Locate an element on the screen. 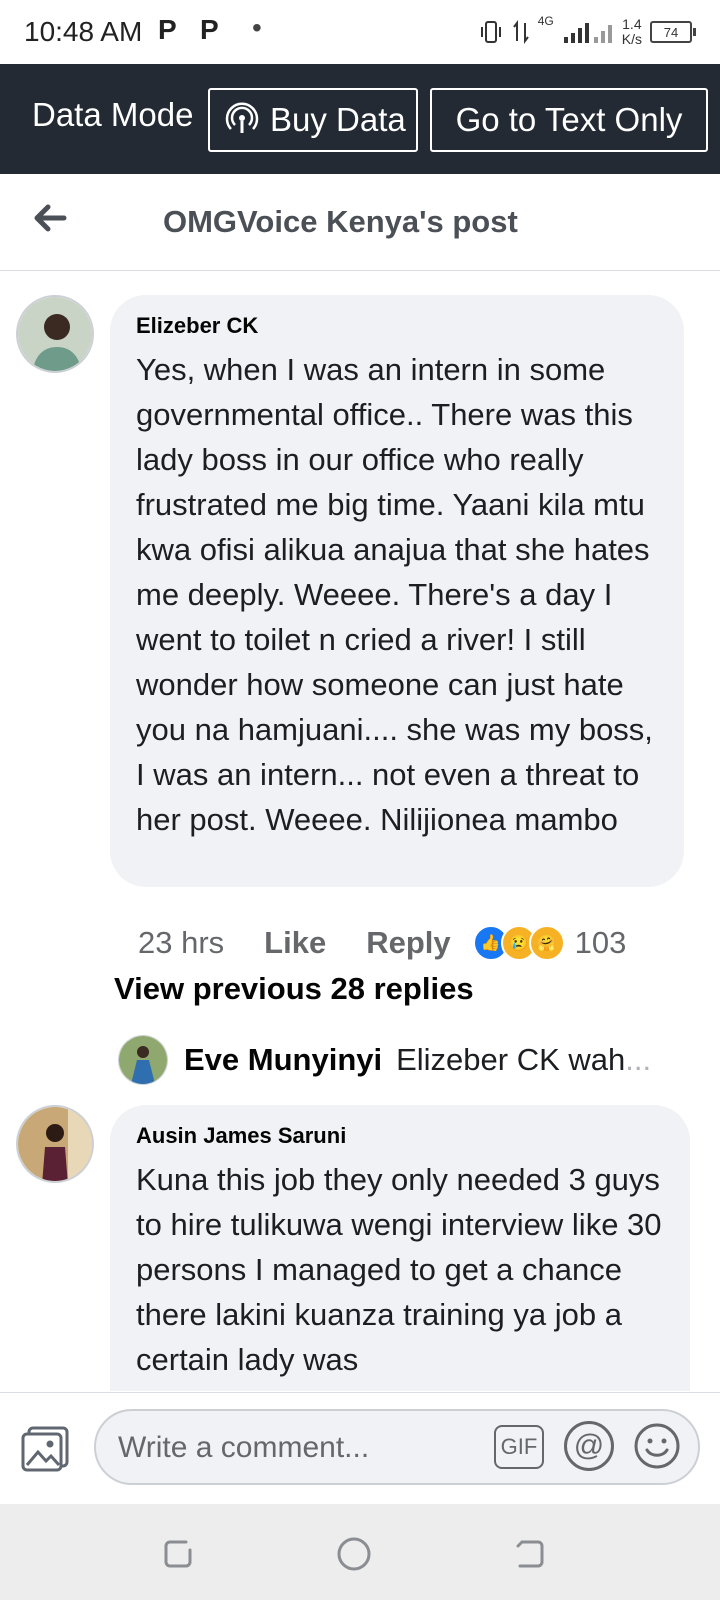  data-mode-label: Data Mode is located at coordinates (113, 114).